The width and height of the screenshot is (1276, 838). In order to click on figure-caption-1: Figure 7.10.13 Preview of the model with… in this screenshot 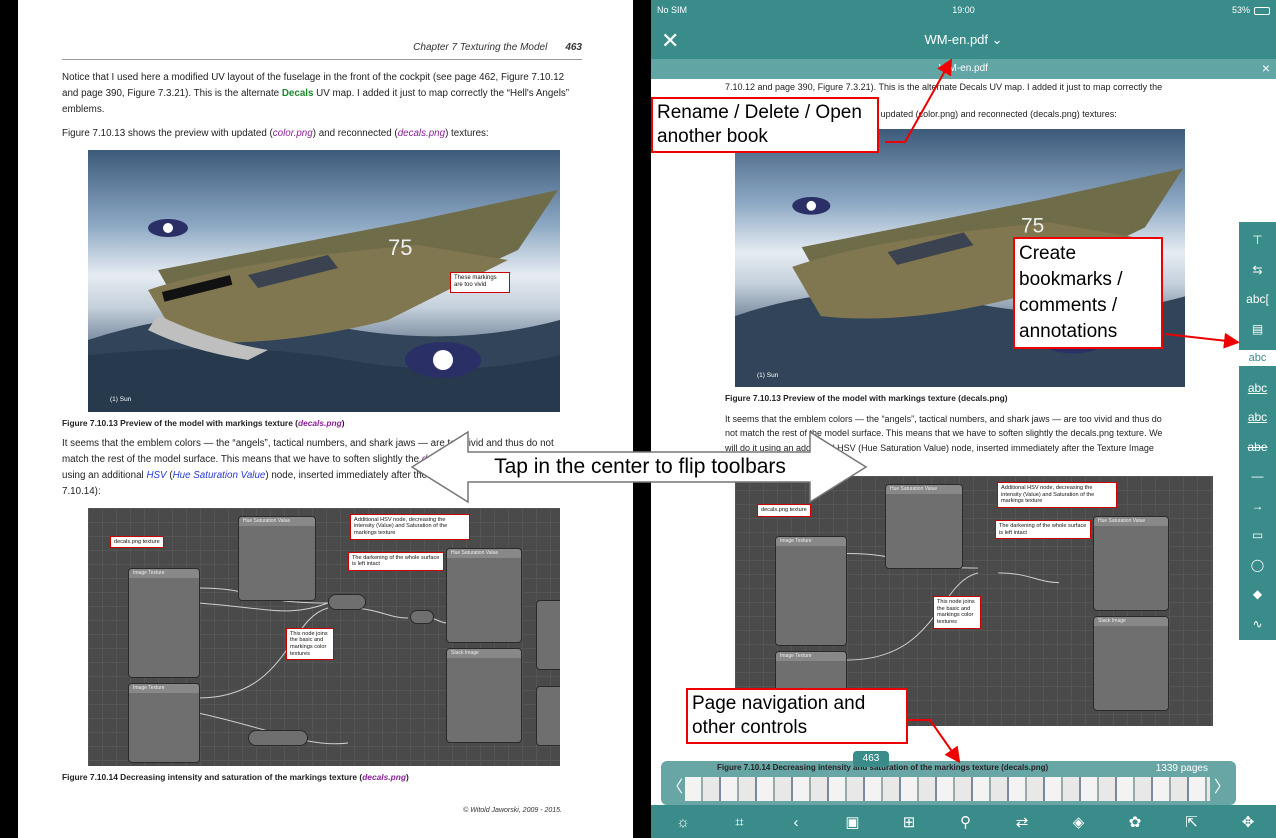, I will do `click(203, 422)`.